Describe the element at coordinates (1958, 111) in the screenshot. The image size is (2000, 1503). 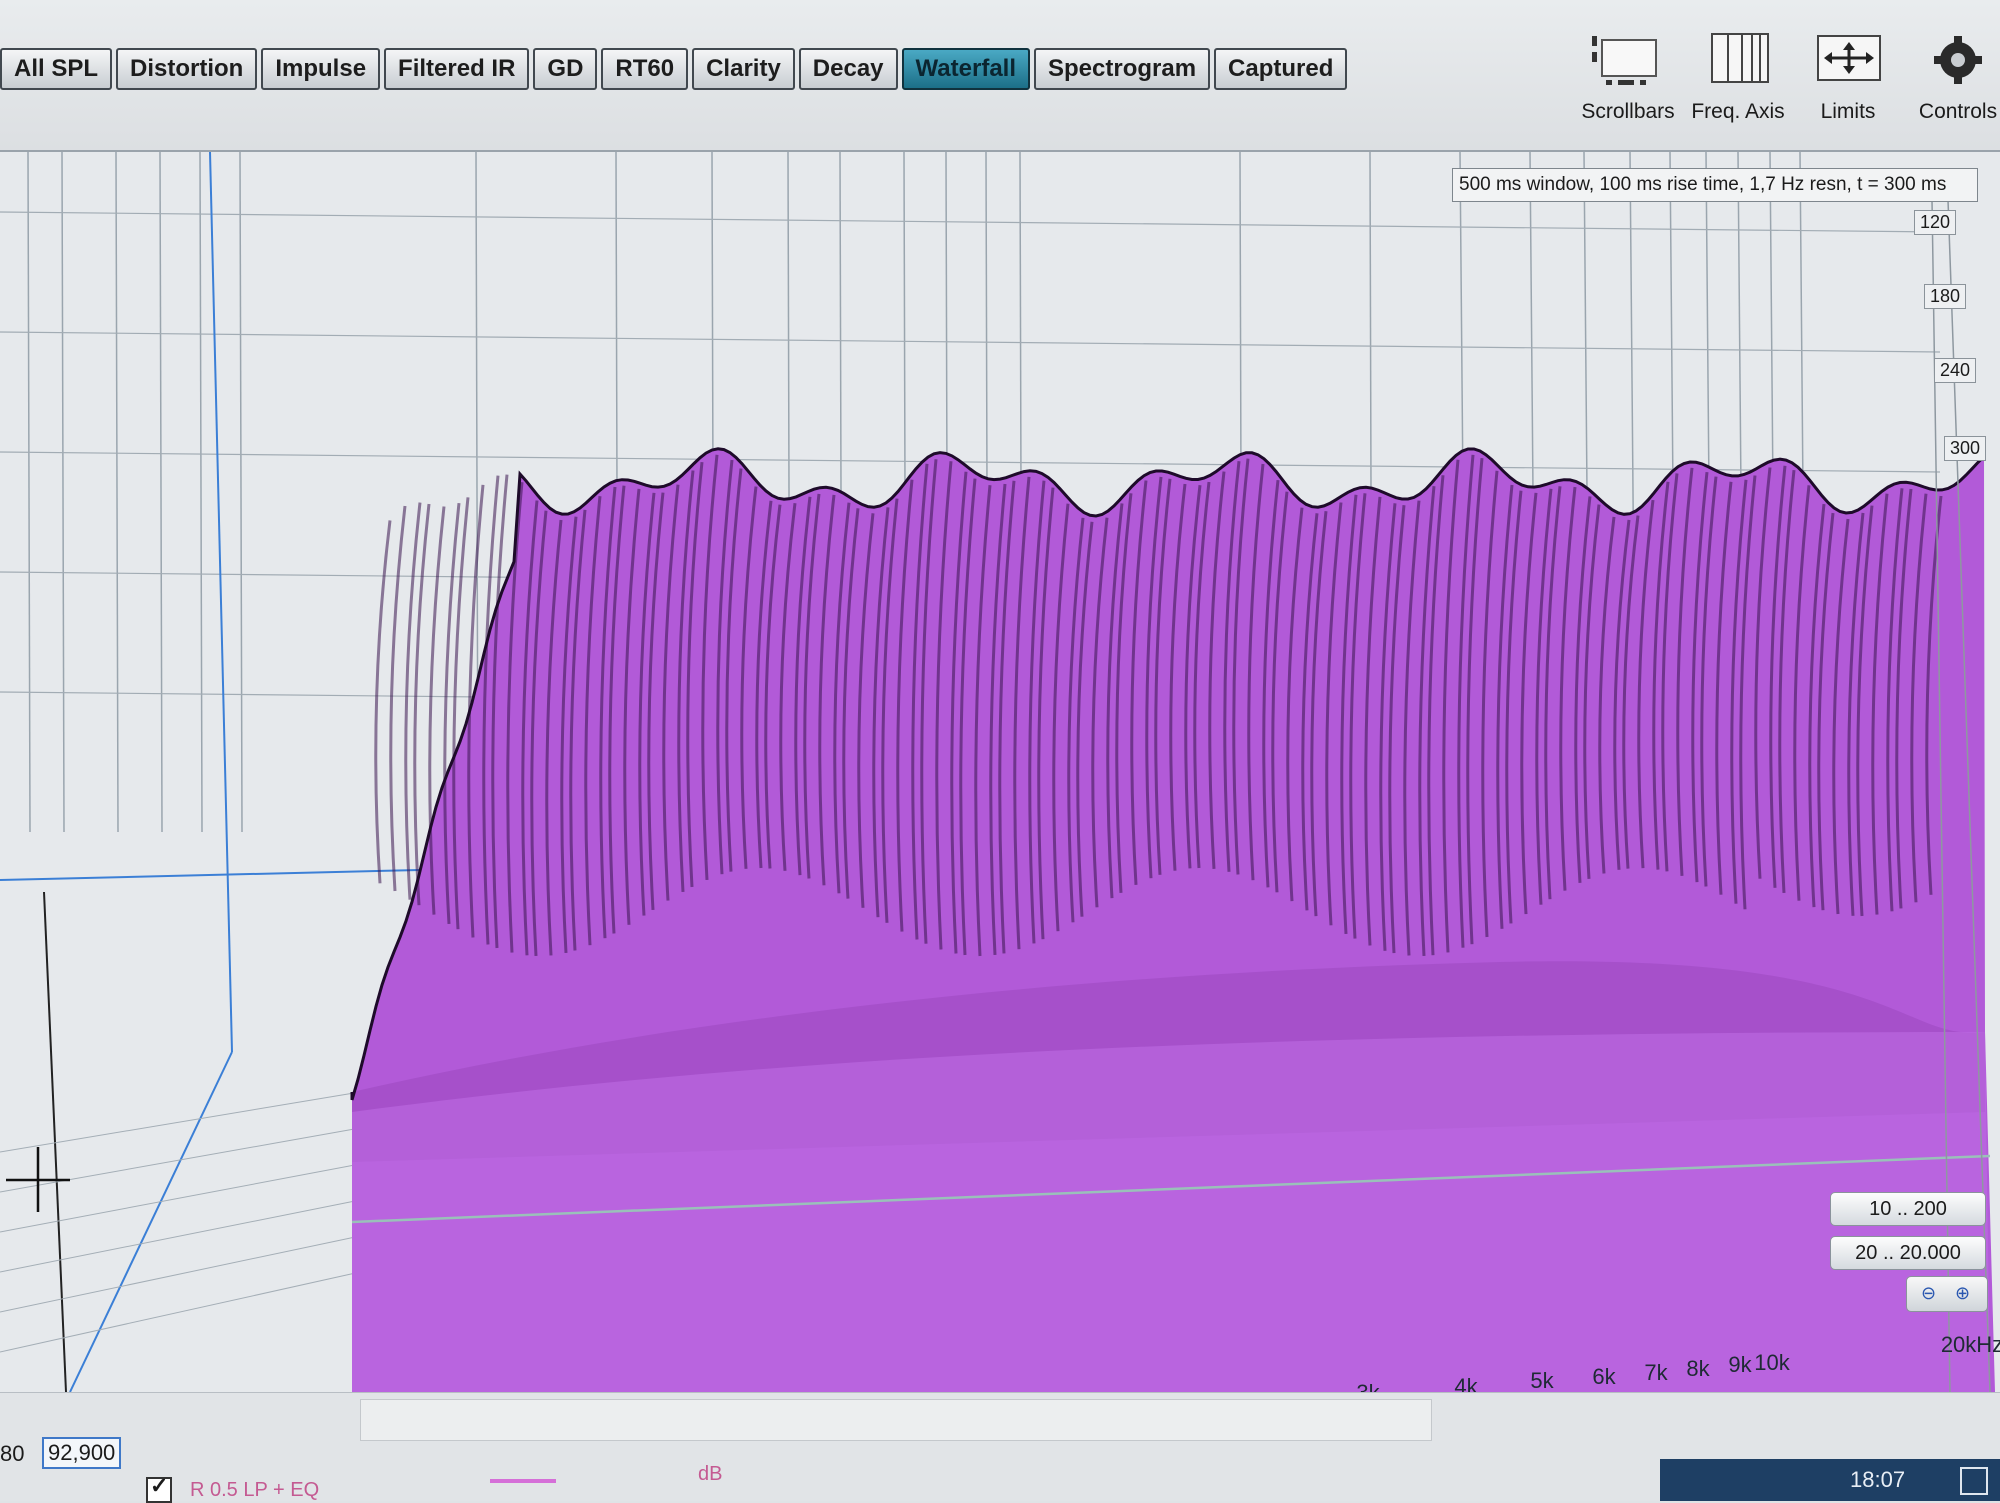
I see `controls-label: Controls` at that location.